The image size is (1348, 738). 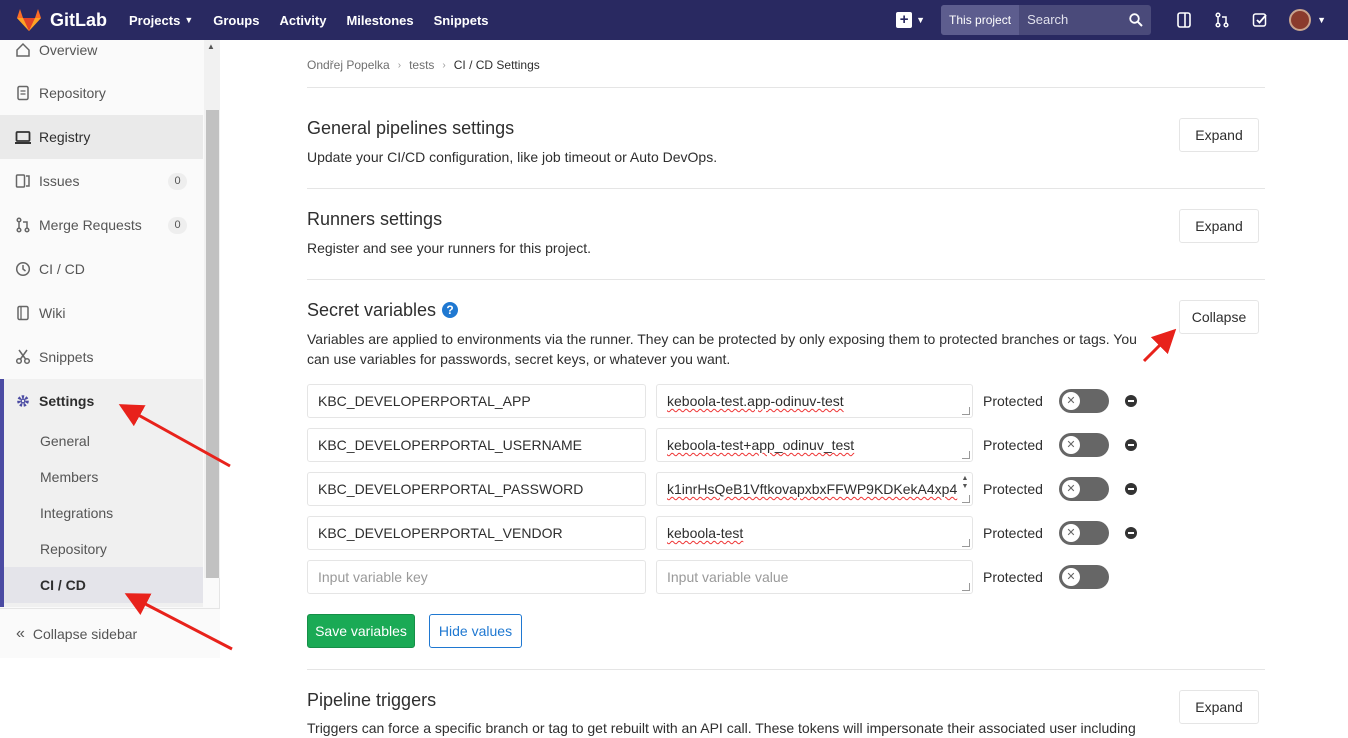 What do you see at coordinates (1219, 226) in the screenshot?
I see `runners-settings-expand-button: Expand` at bounding box center [1219, 226].